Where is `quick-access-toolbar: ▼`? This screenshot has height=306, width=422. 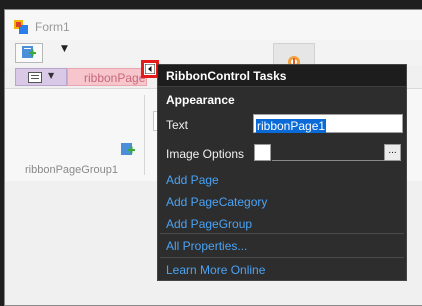 quick-access-toolbar: ▼ is located at coordinates (213, 53).